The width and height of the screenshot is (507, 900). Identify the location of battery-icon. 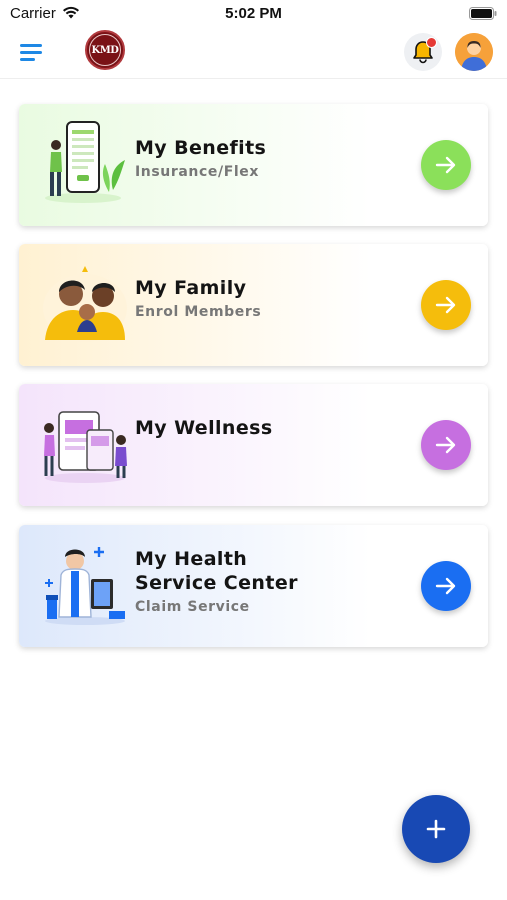
(483, 13).